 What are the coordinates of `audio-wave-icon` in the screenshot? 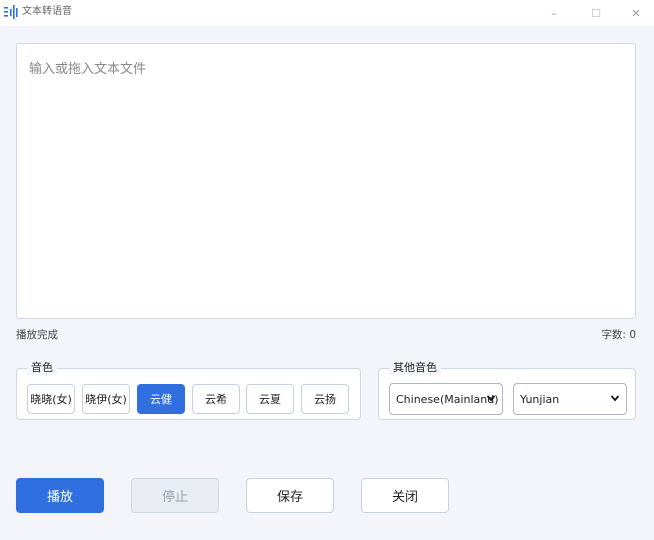 It's located at (11, 12).